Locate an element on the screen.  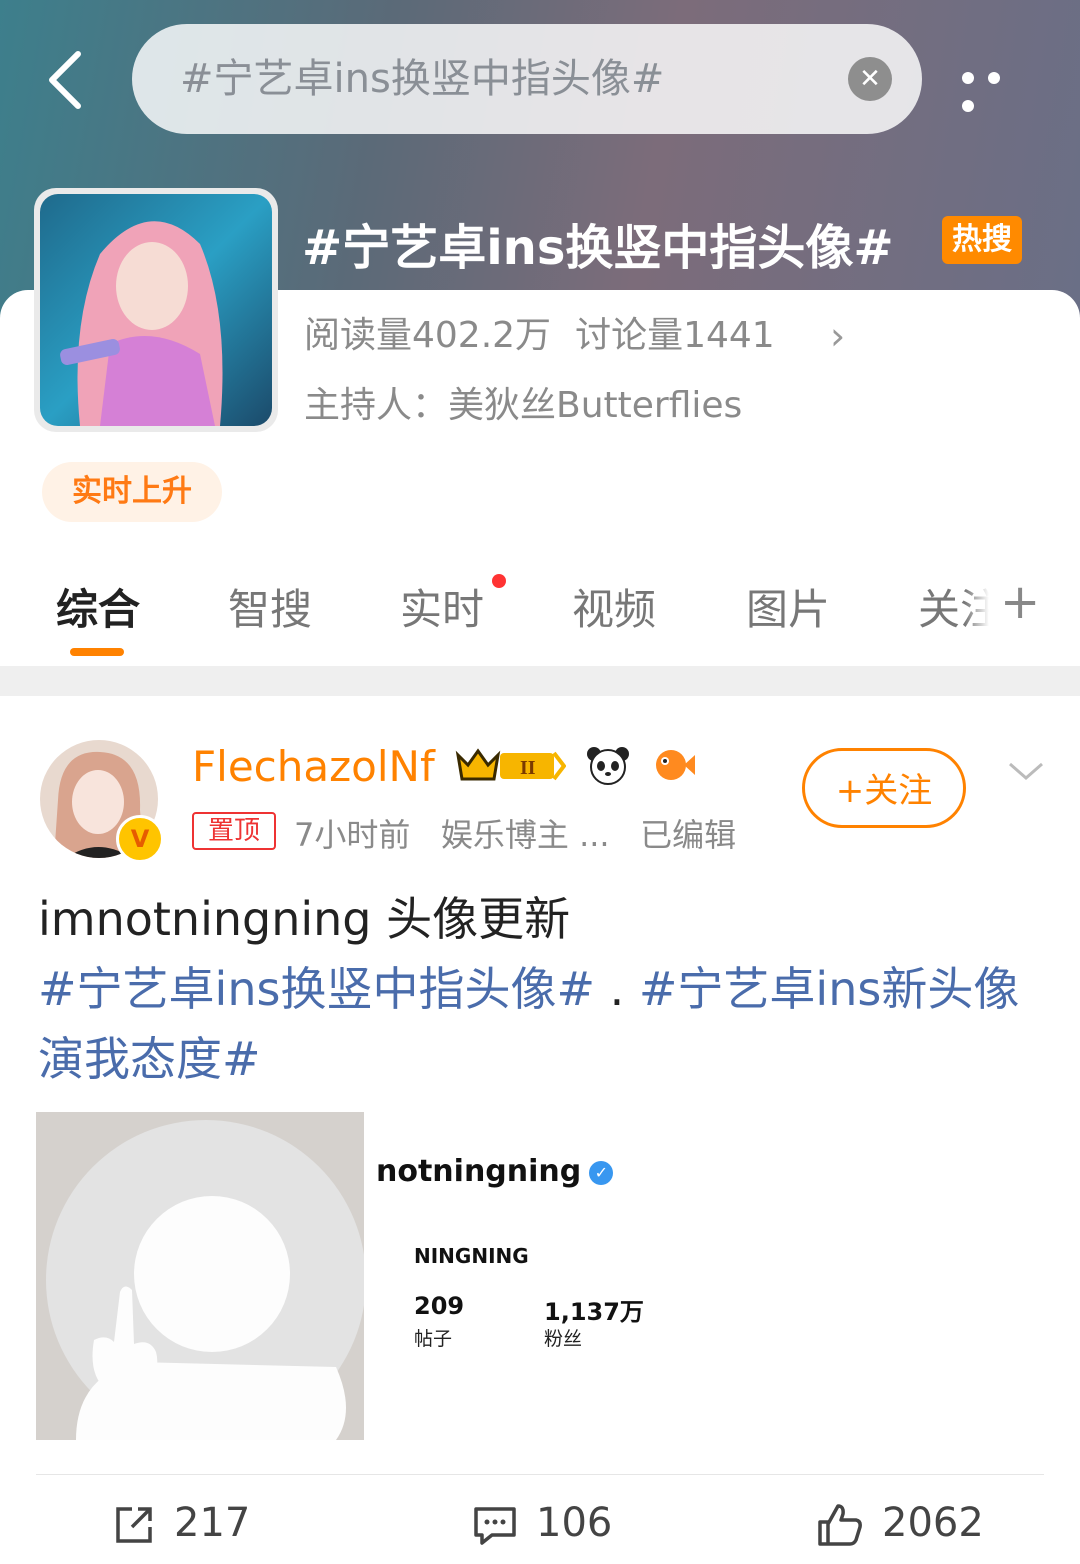
comment-button: 106 is located at coordinates (542, 1532).